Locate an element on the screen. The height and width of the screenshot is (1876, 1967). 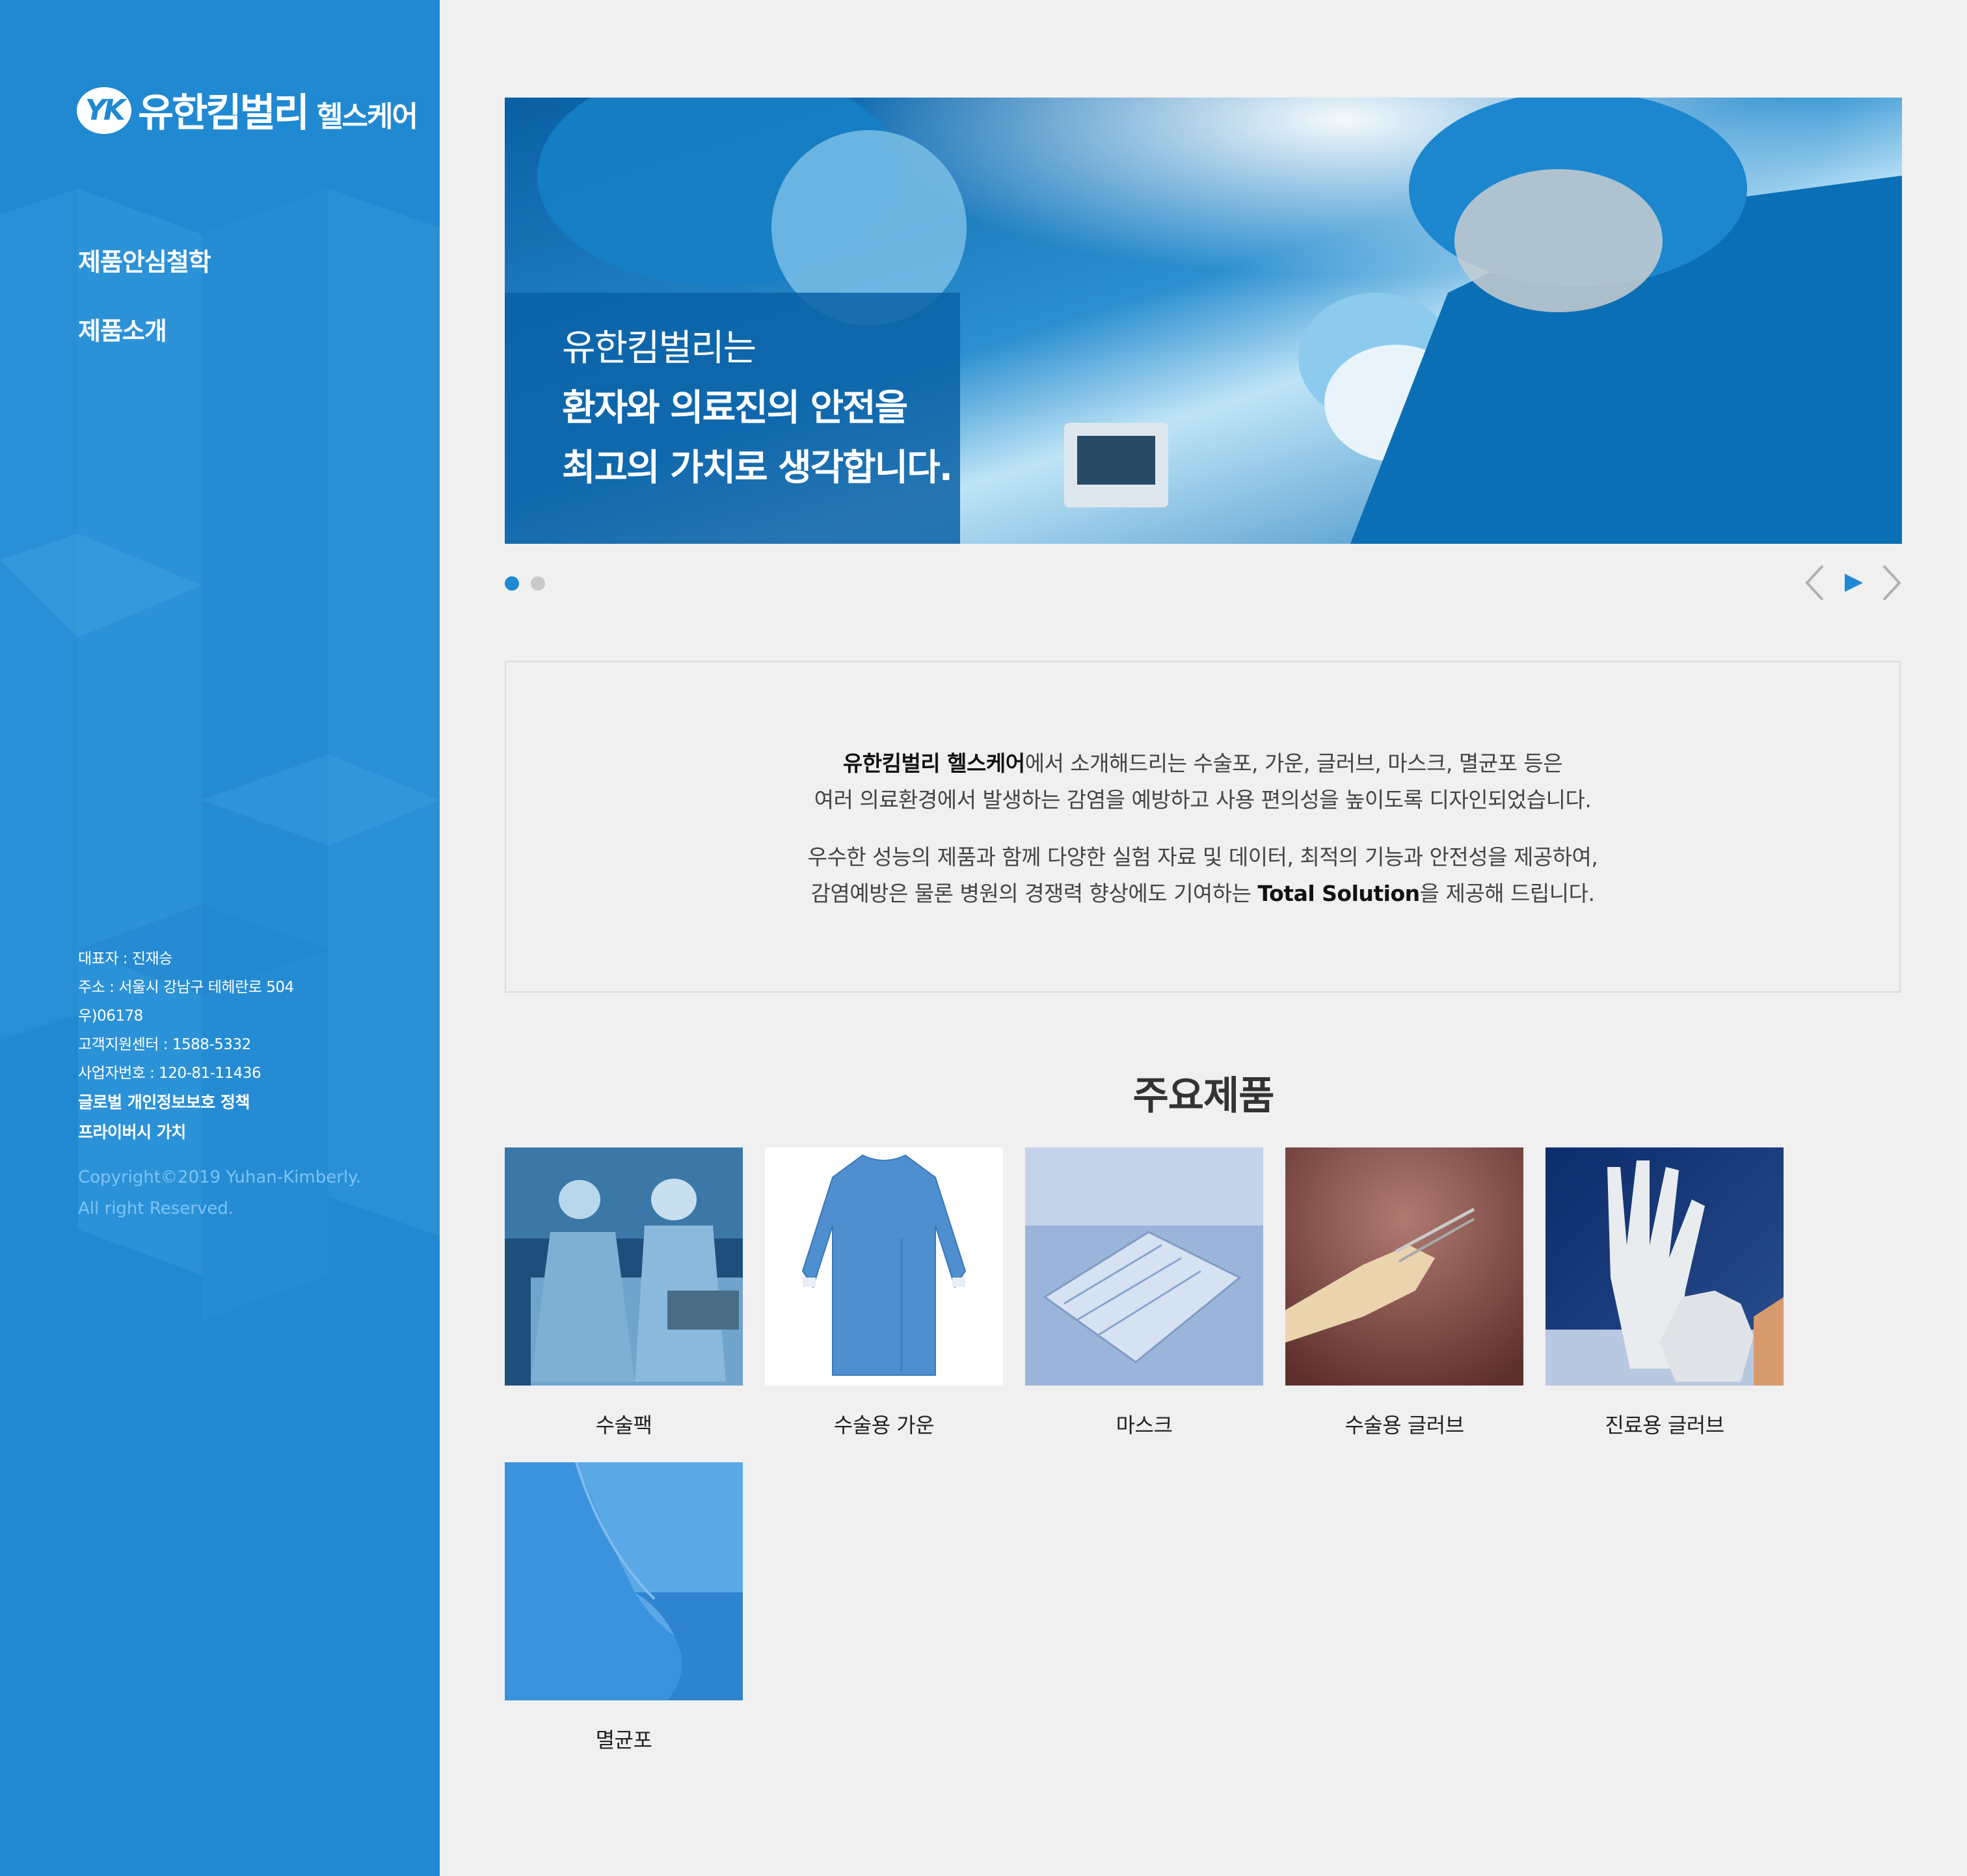
ceo-text: 대표자 : 진재승 is located at coordinates (125, 958).